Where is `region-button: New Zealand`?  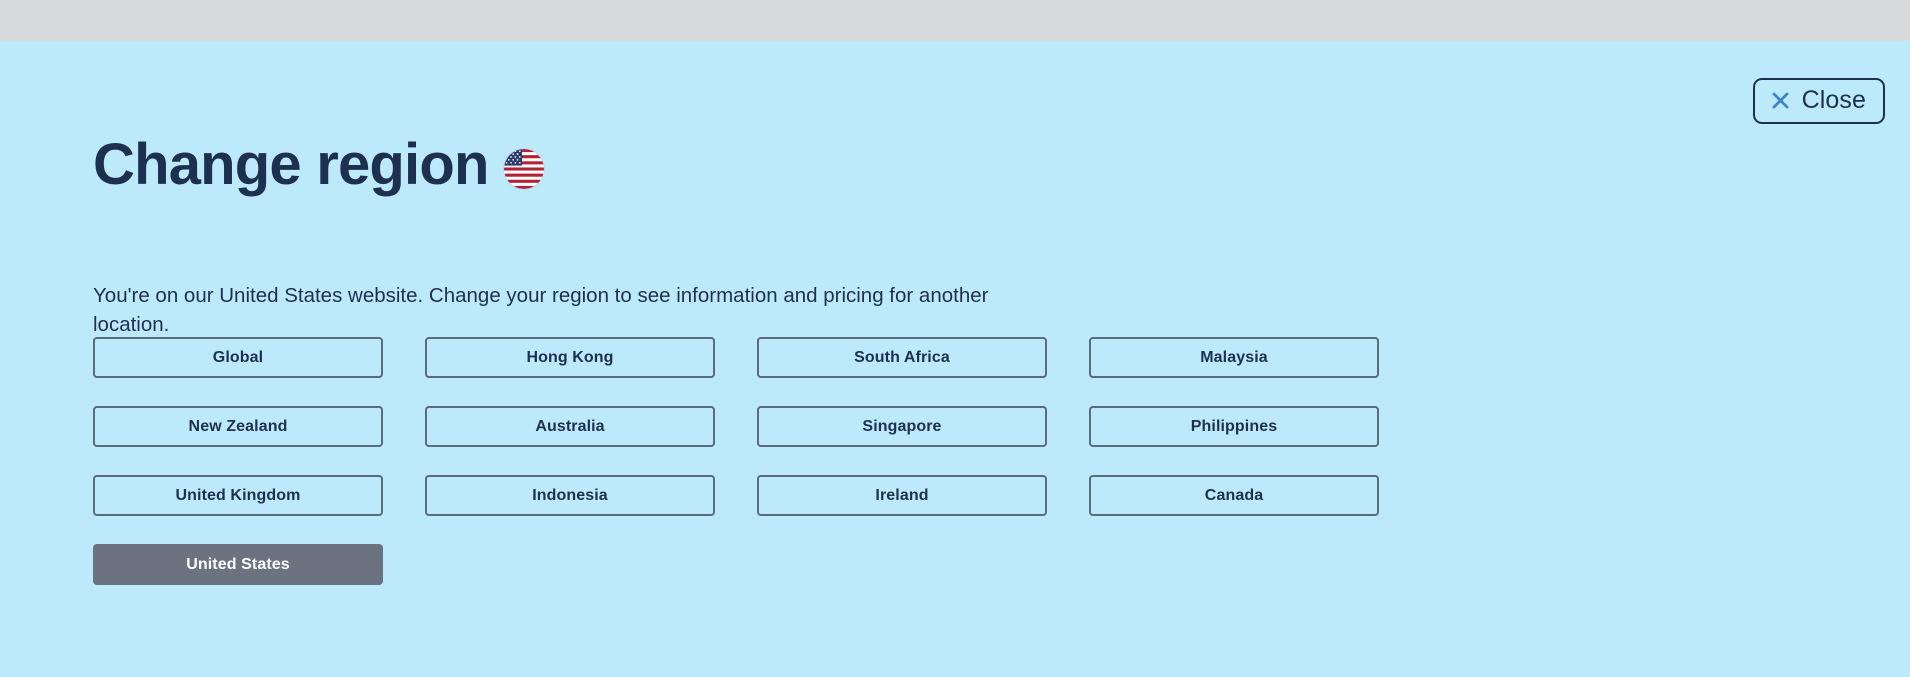 region-button: New Zealand is located at coordinates (238, 426).